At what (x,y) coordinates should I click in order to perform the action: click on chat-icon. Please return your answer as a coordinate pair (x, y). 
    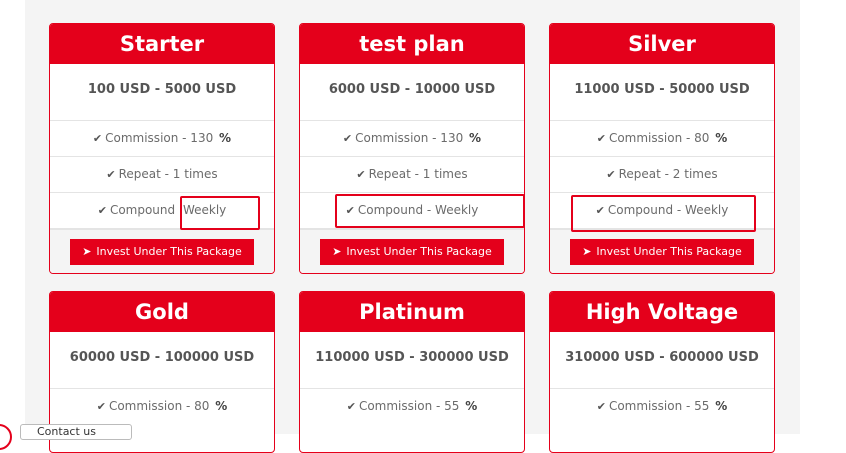
    Looking at the image, I should click on (6, 437).